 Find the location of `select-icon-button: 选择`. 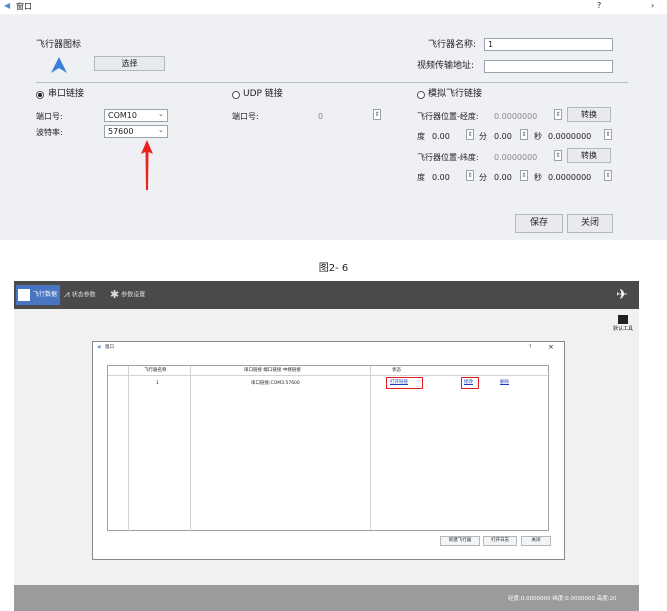

select-icon-button: 选择 is located at coordinates (129, 63).